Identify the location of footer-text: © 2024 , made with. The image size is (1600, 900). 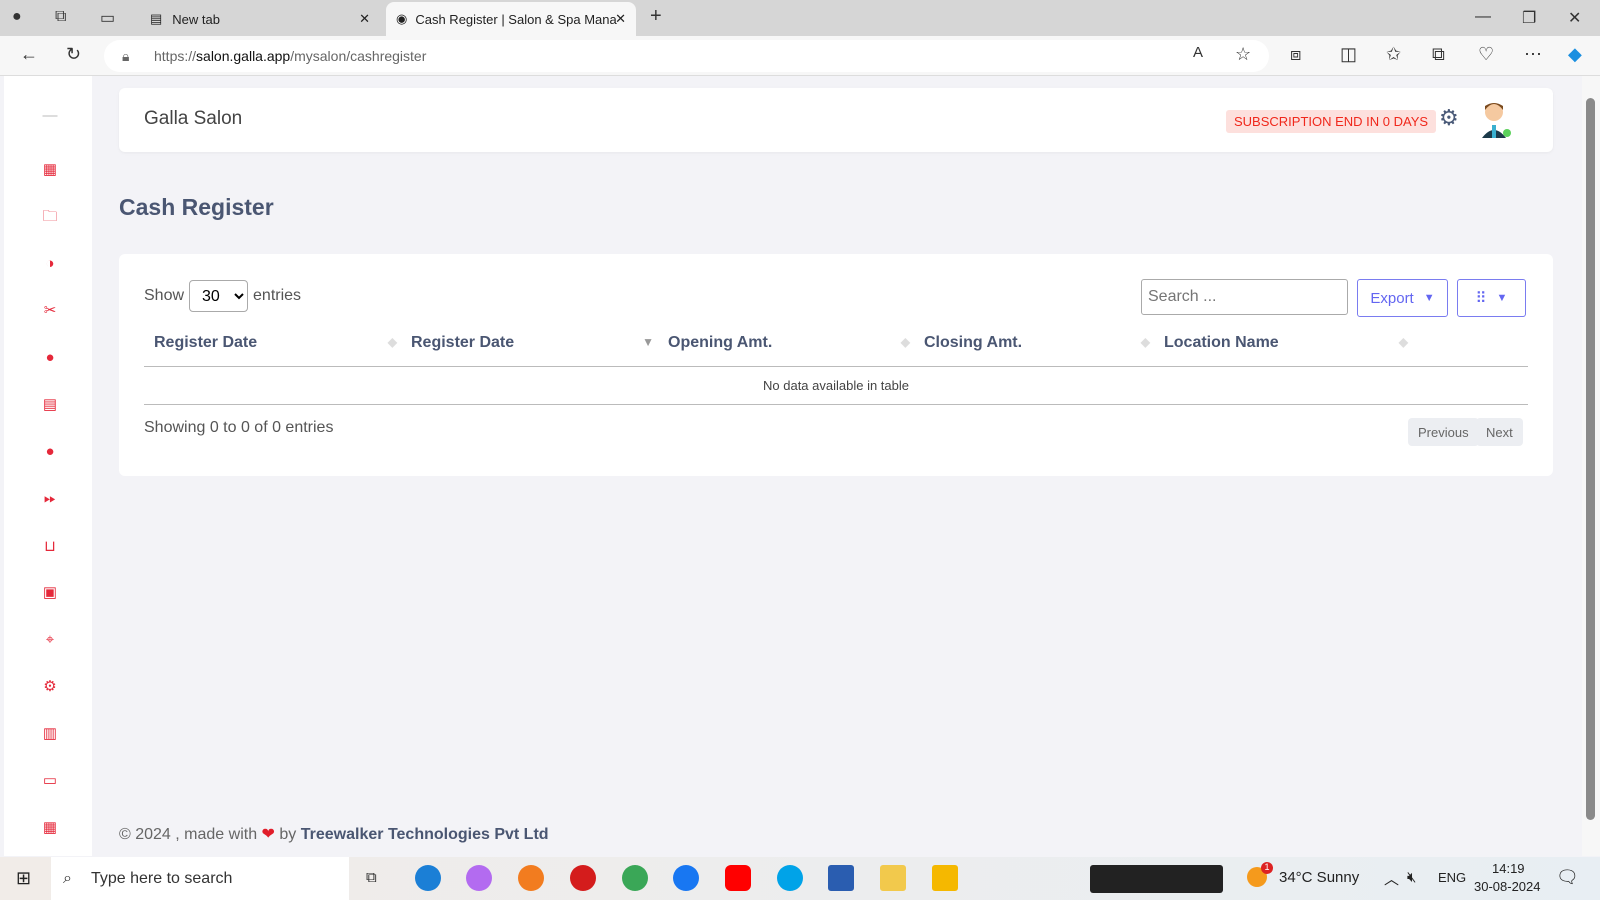
(188, 834).